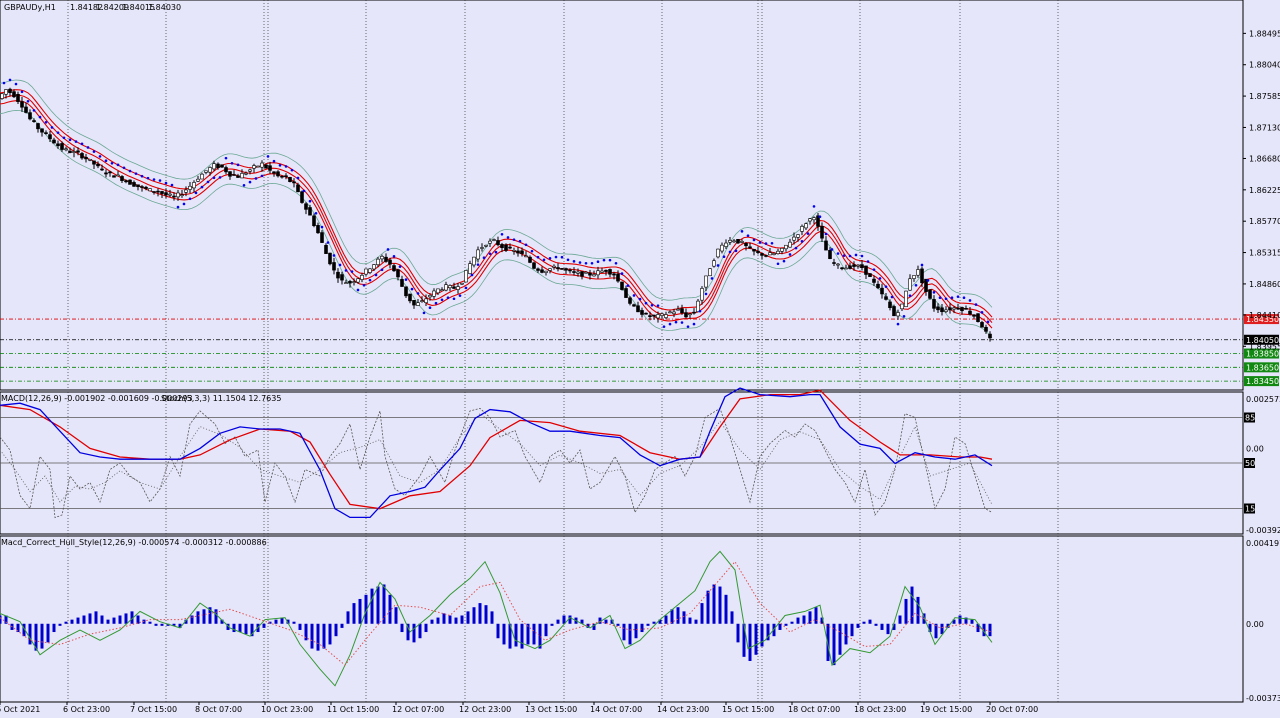  I want to click on x-tick-label: 18 Oct 07:00, so click(814, 709).